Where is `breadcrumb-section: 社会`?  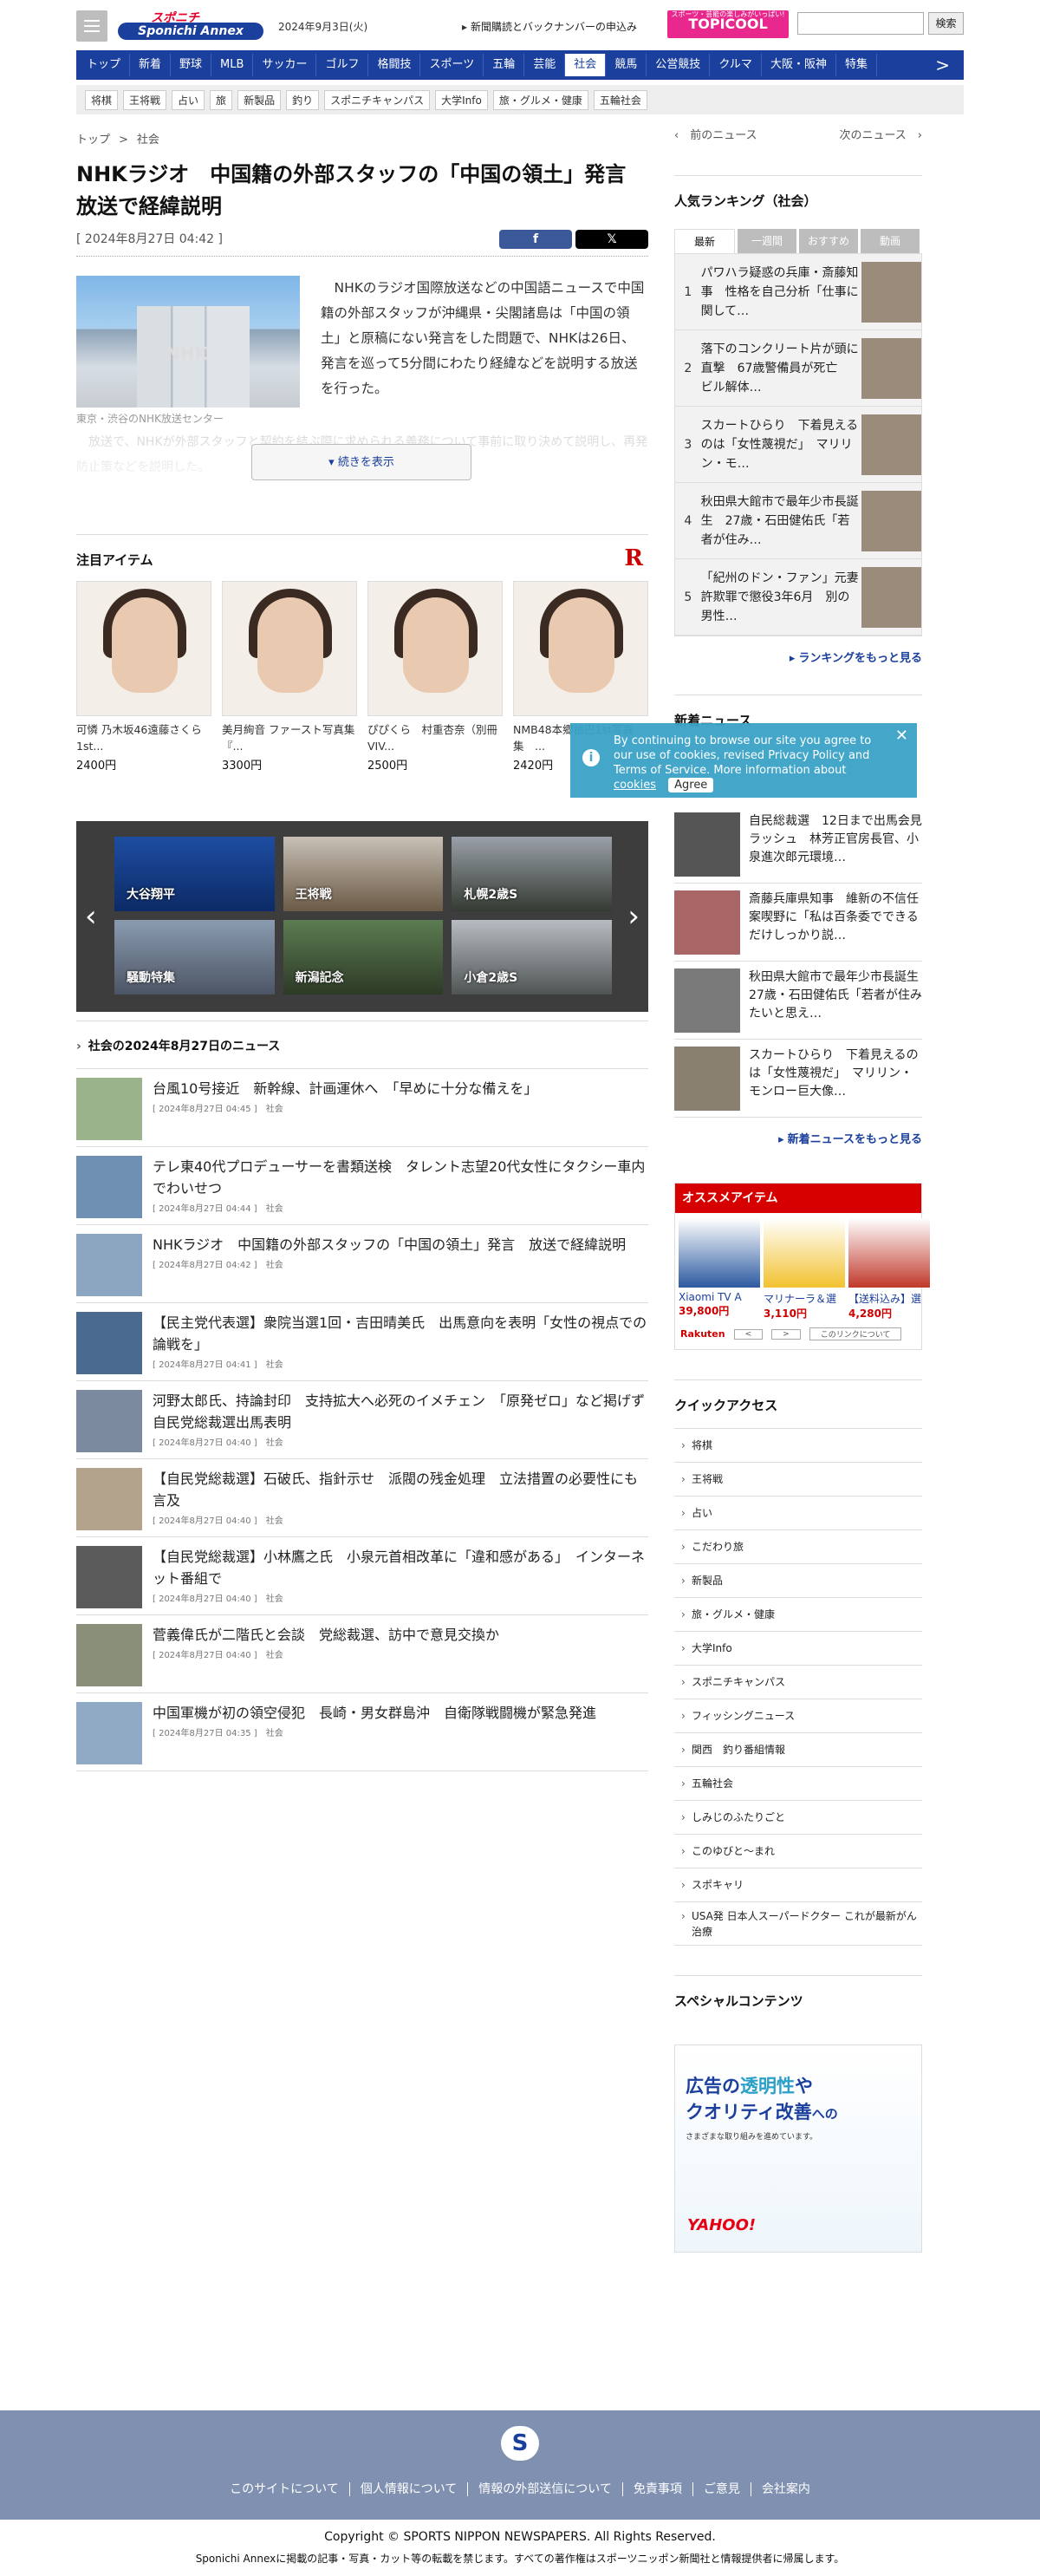 breadcrumb-section: 社会 is located at coordinates (148, 141).